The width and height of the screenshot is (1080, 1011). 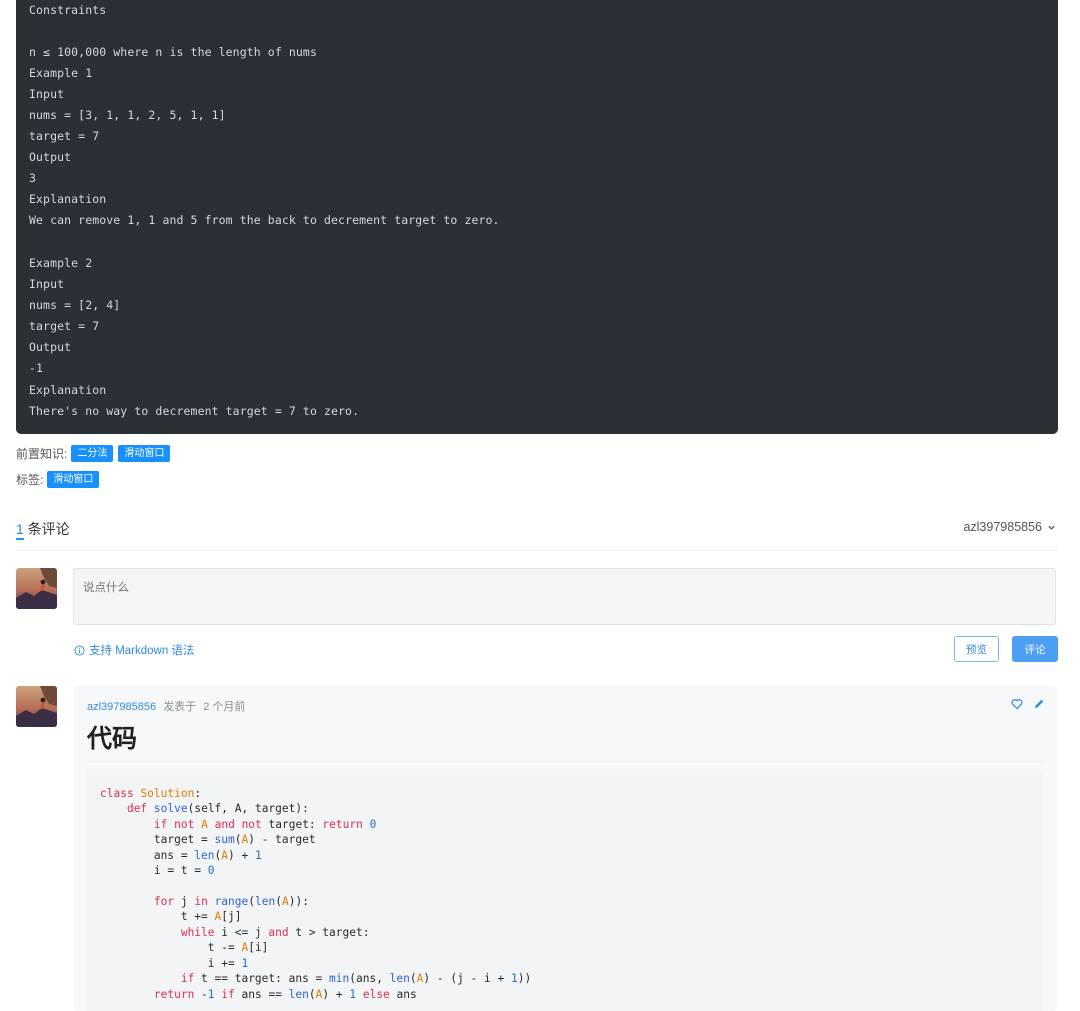 I want to click on preview-button: 预览, so click(x=976, y=649).